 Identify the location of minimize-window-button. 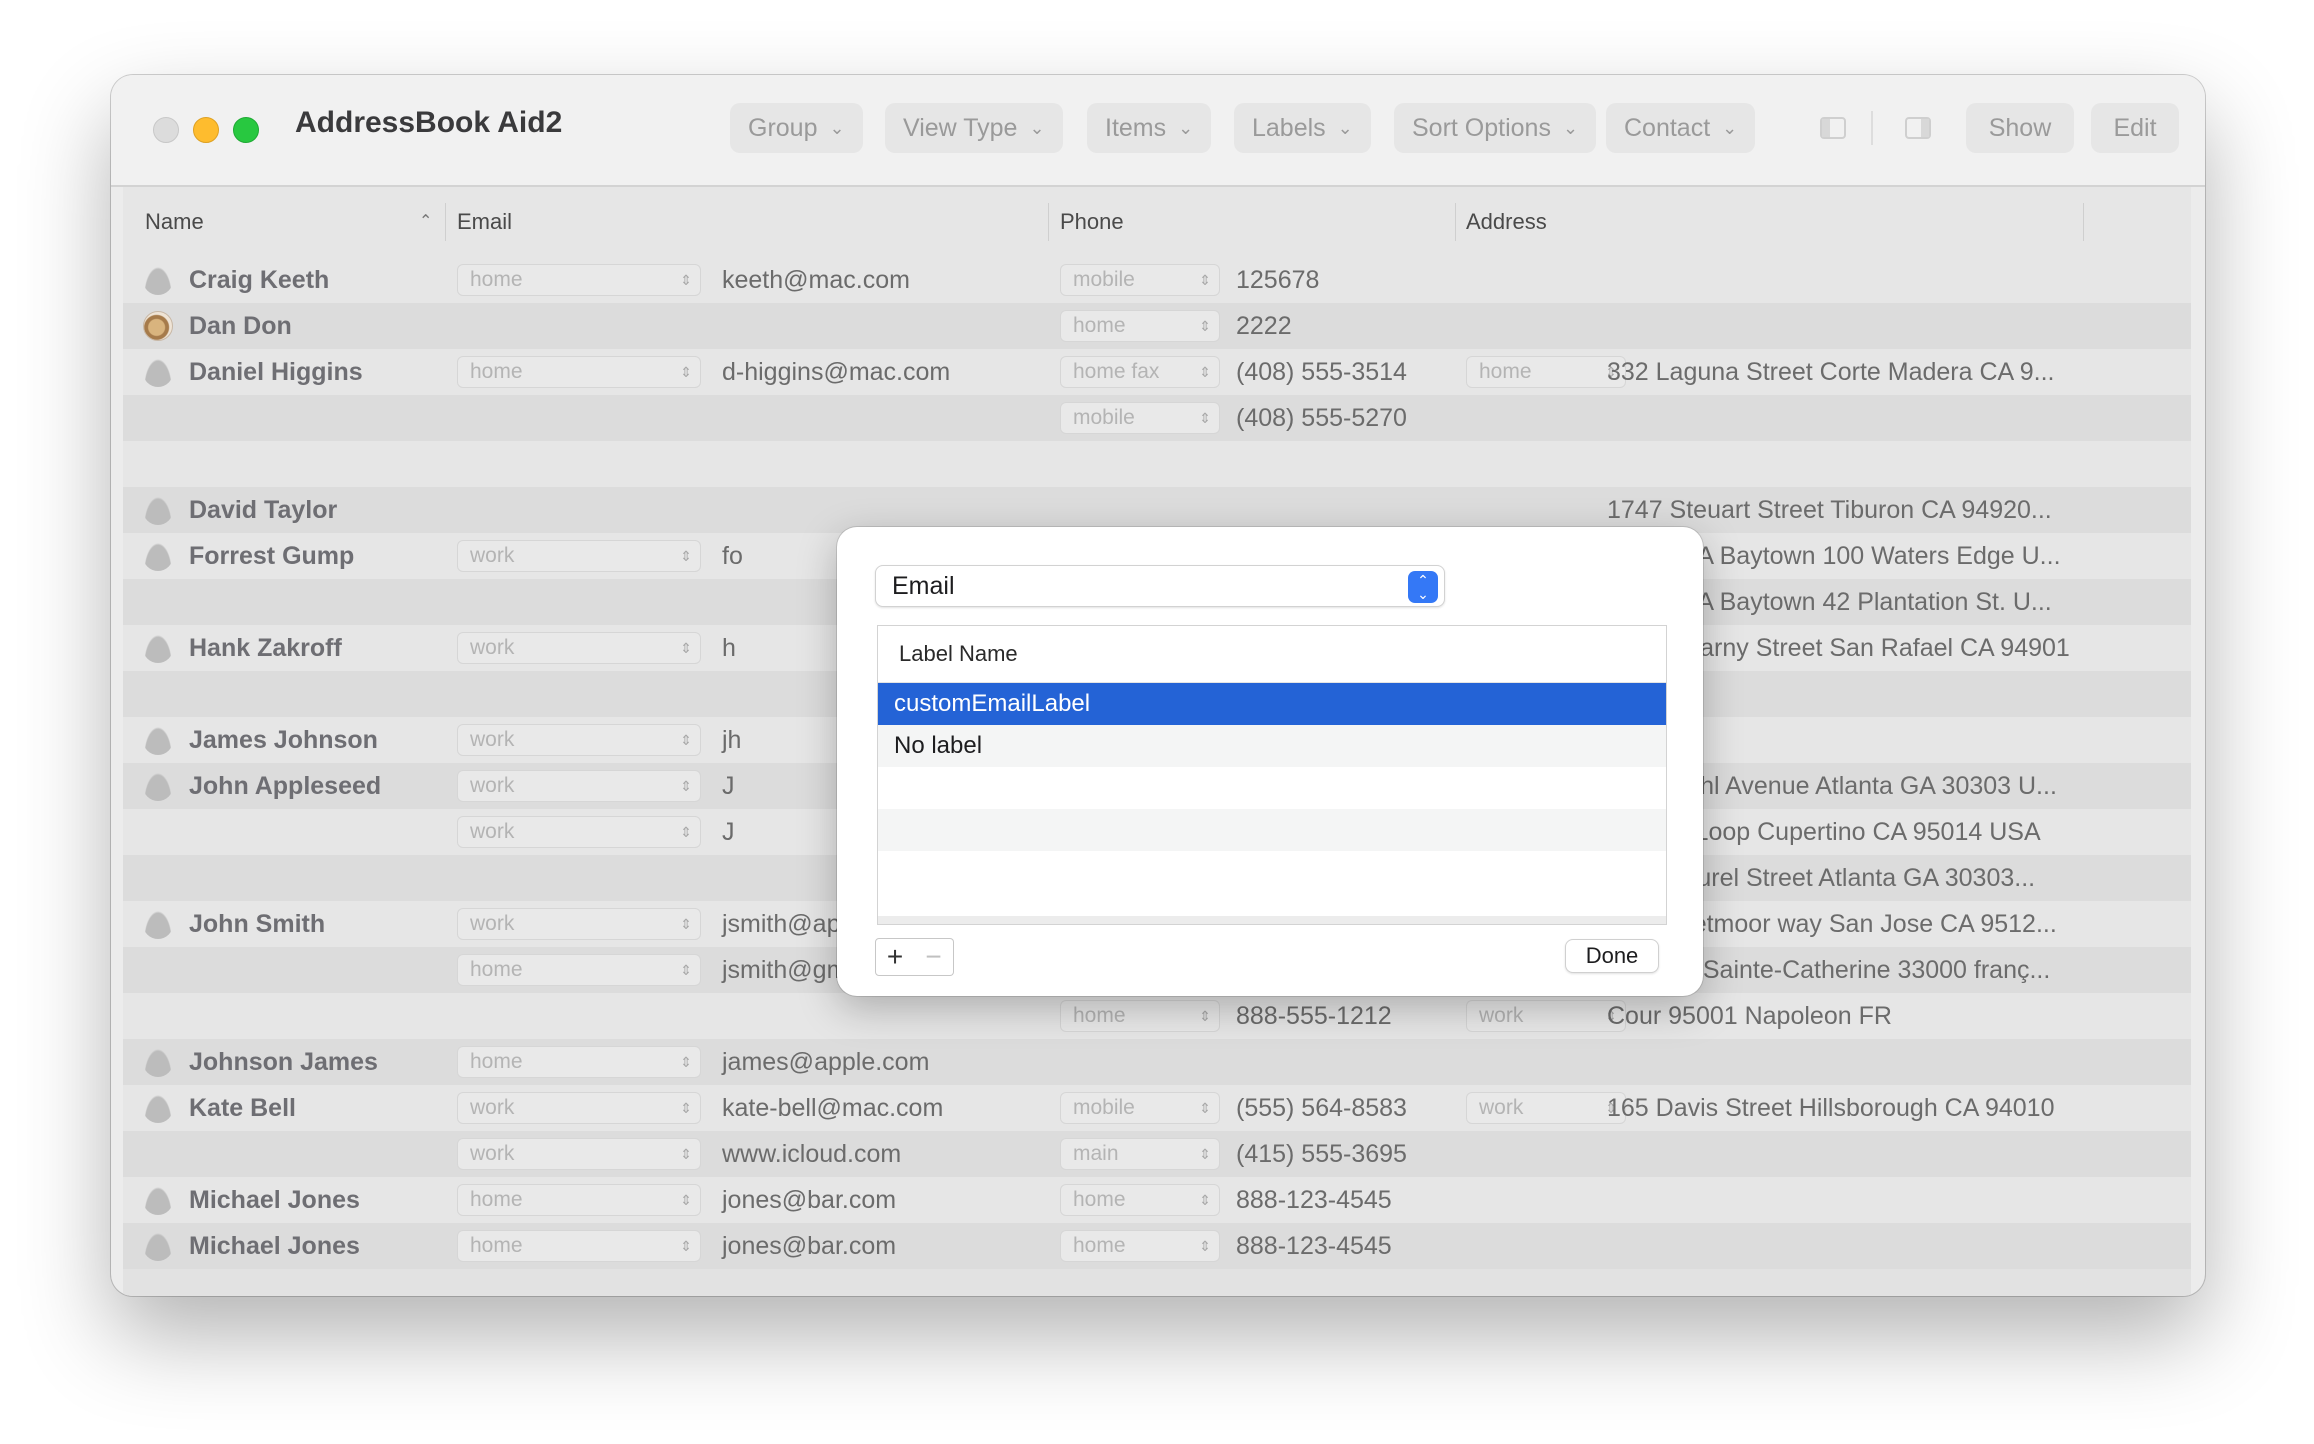
(206, 130).